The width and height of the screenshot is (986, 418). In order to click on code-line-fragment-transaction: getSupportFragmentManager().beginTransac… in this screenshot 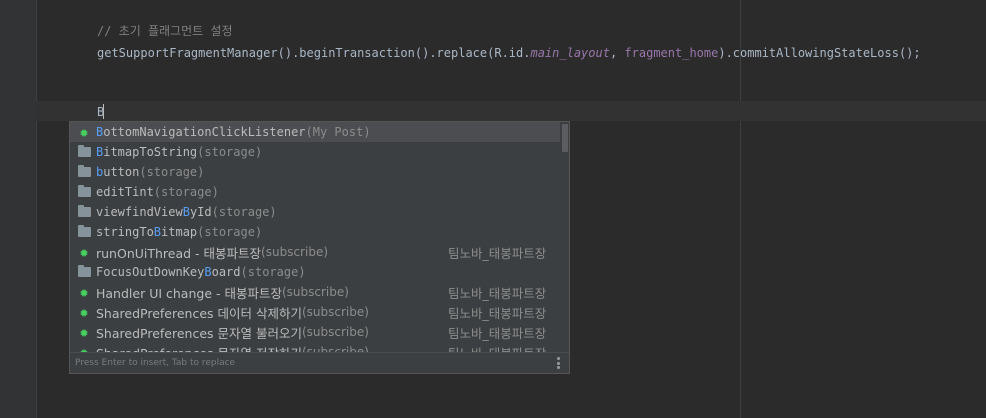, I will do `click(509, 53)`.